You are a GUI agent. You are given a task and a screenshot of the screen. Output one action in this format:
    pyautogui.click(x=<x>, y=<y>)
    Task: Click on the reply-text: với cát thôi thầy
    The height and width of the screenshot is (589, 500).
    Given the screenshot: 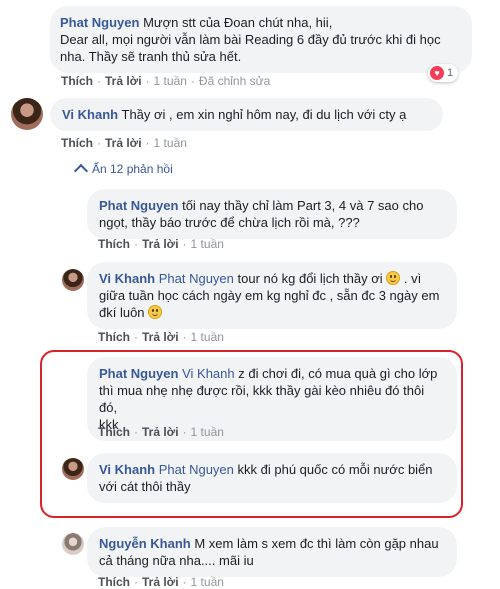 What is the action you would take?
    pyautogui.click(x=145, y=486)
    